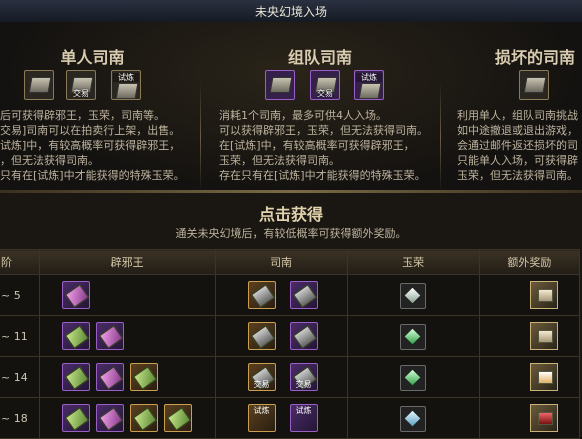 The width and height of the screenshot is (582, 439). I want to click on reward-subtitle: 通关未央幻境后，有较低概率可获得额外奖励。, so click(291, 233).